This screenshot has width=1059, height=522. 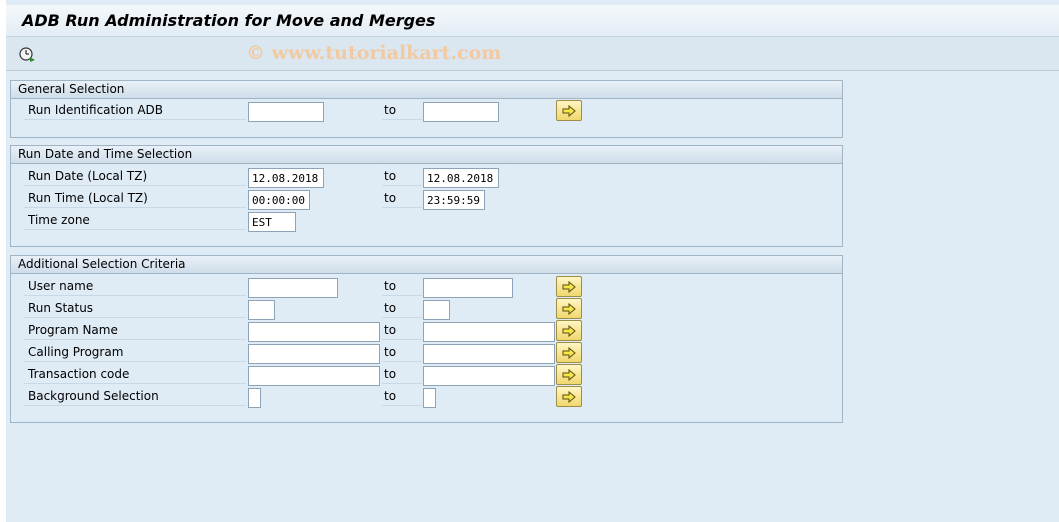 What do you see at coordinates (135, 309) in the screenshot?
I see `run-status-label: Run Status` at bounding box center [135, 309].